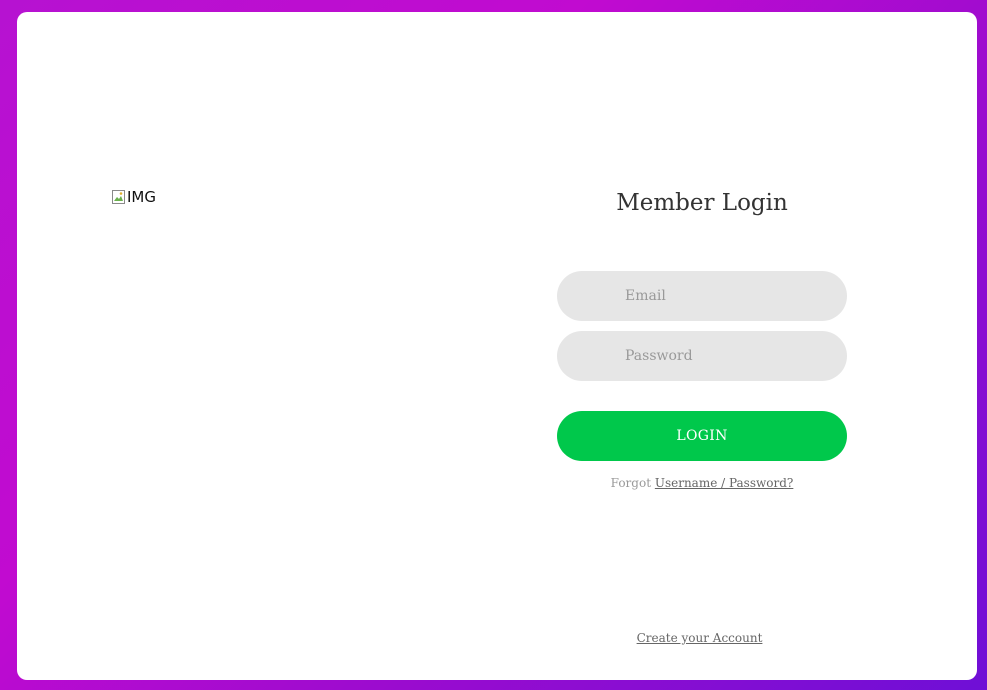 The image size is (987, 690). I want to click on login-image: IMG, so click(134, 197).